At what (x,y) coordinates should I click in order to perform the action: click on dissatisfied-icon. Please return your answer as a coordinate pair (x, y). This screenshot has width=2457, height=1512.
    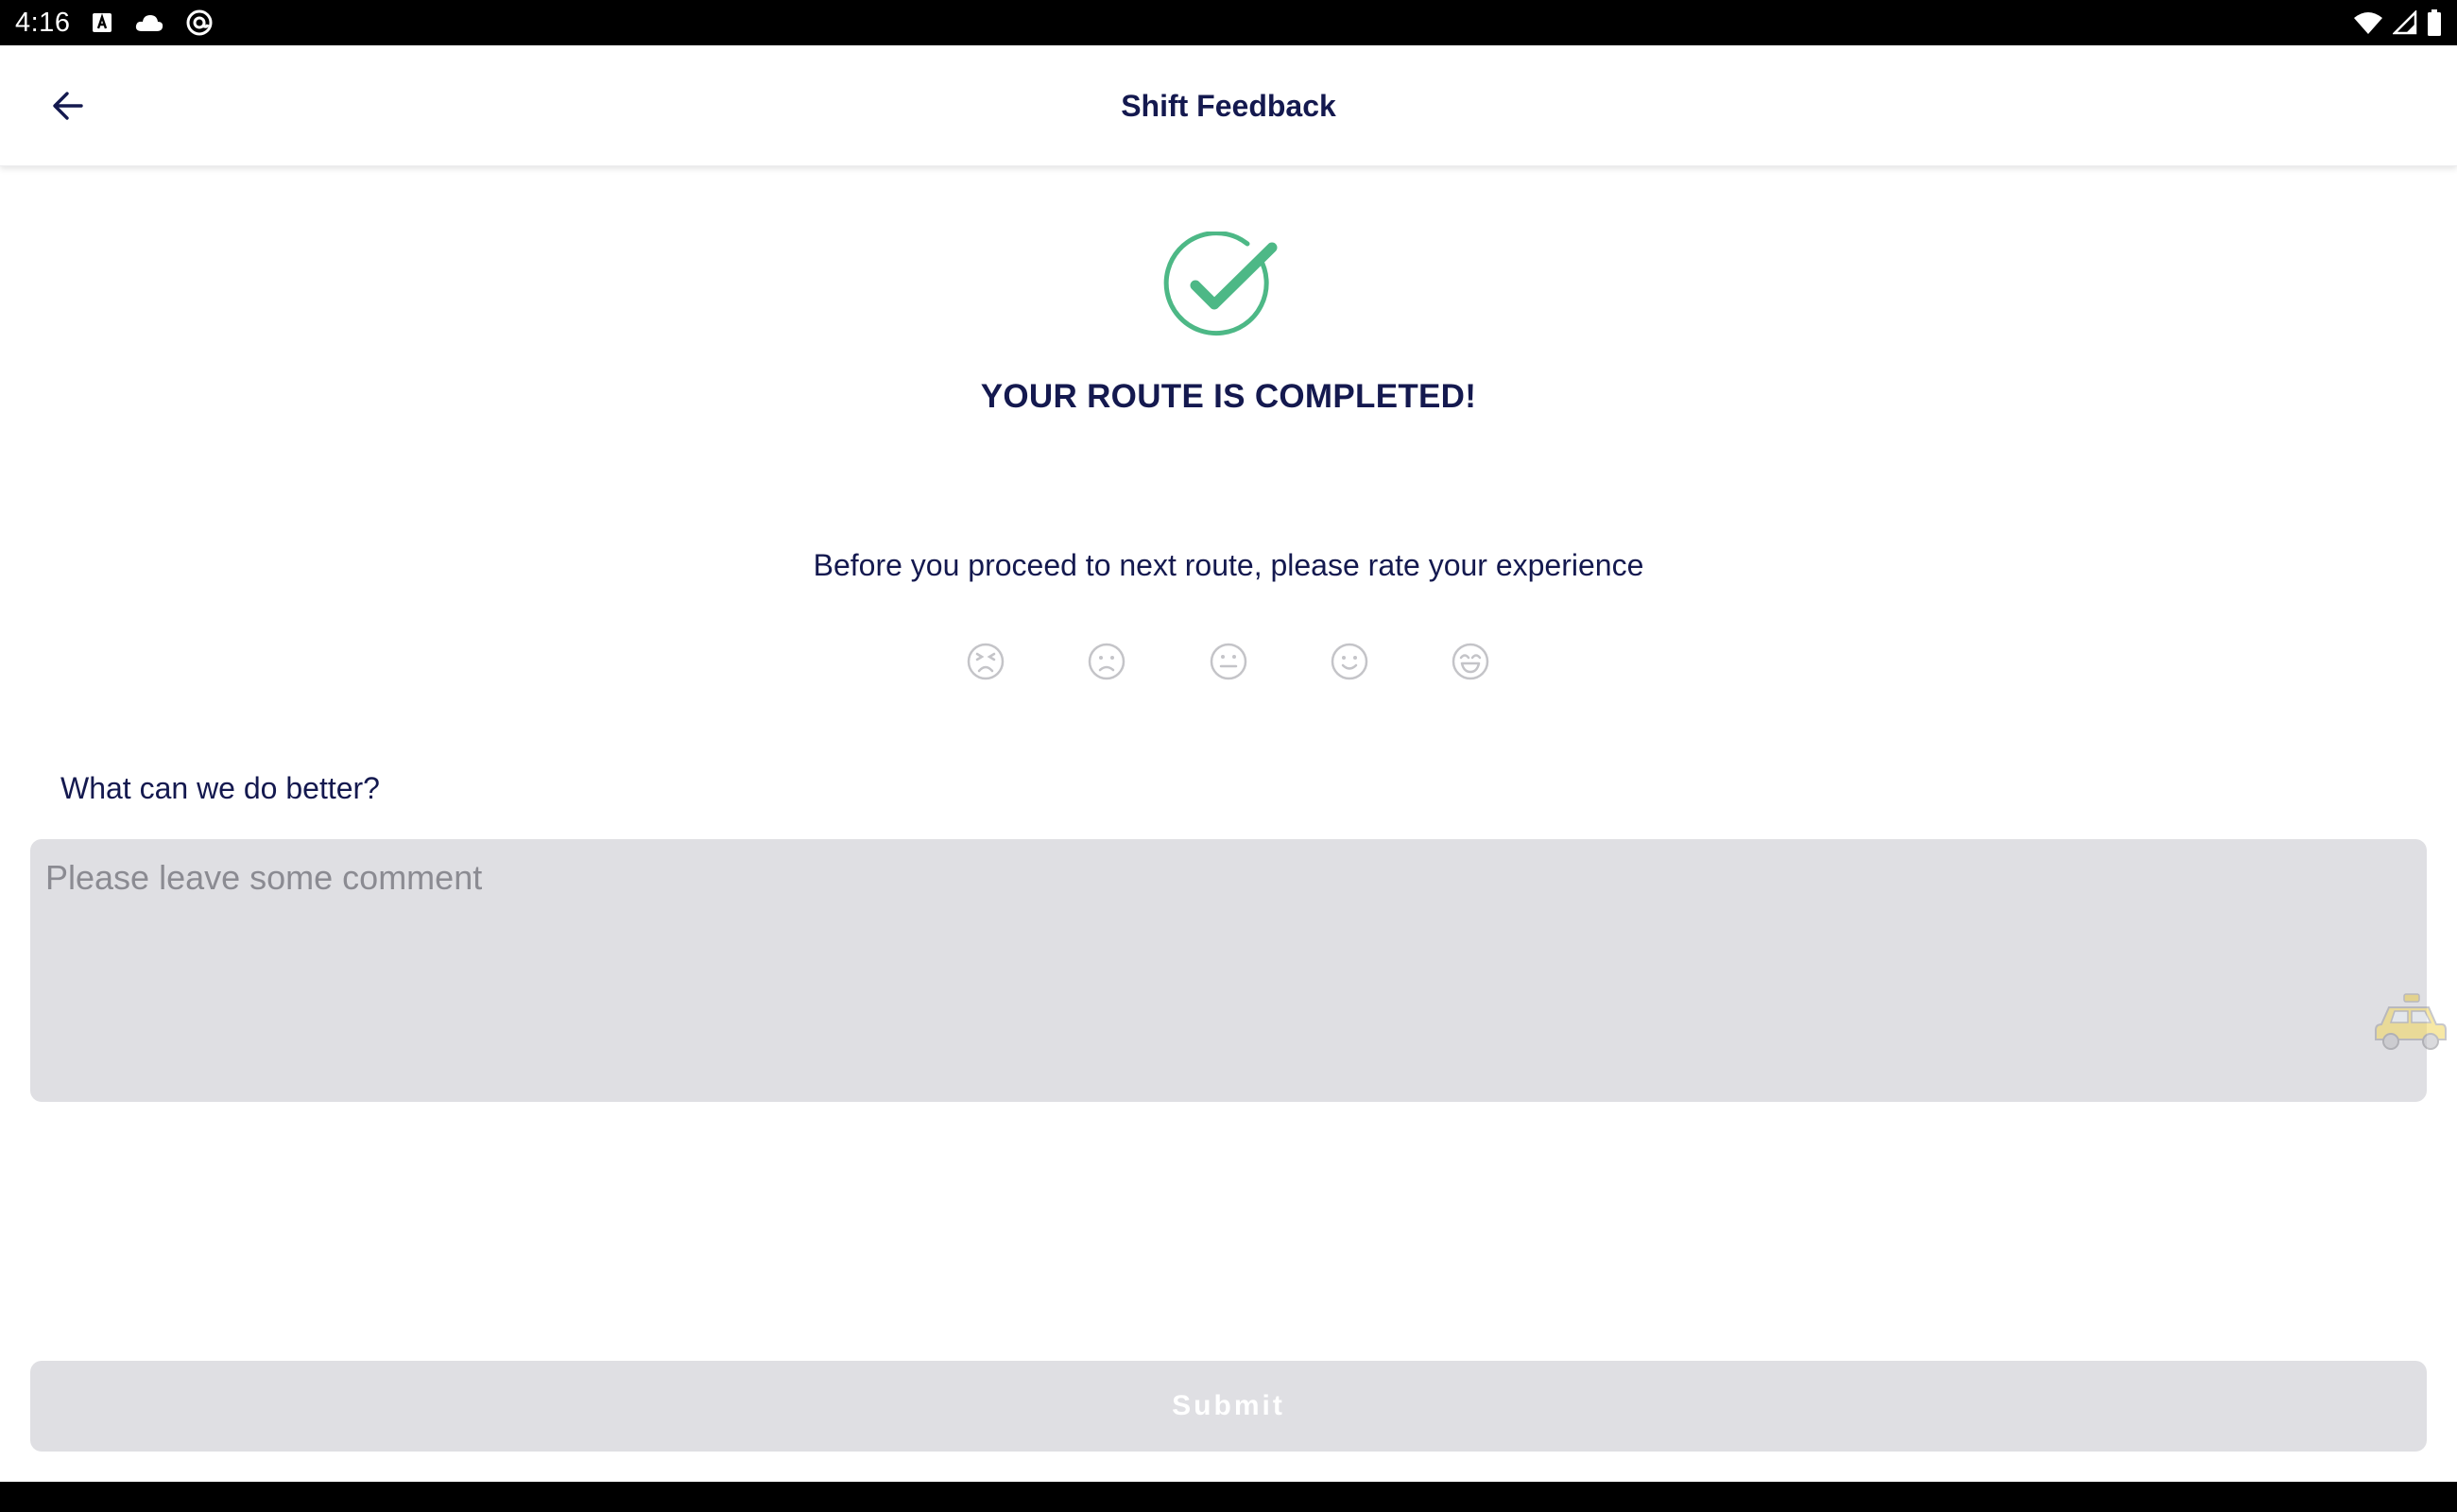
    Looking at the image, I should click on (1106, 661).